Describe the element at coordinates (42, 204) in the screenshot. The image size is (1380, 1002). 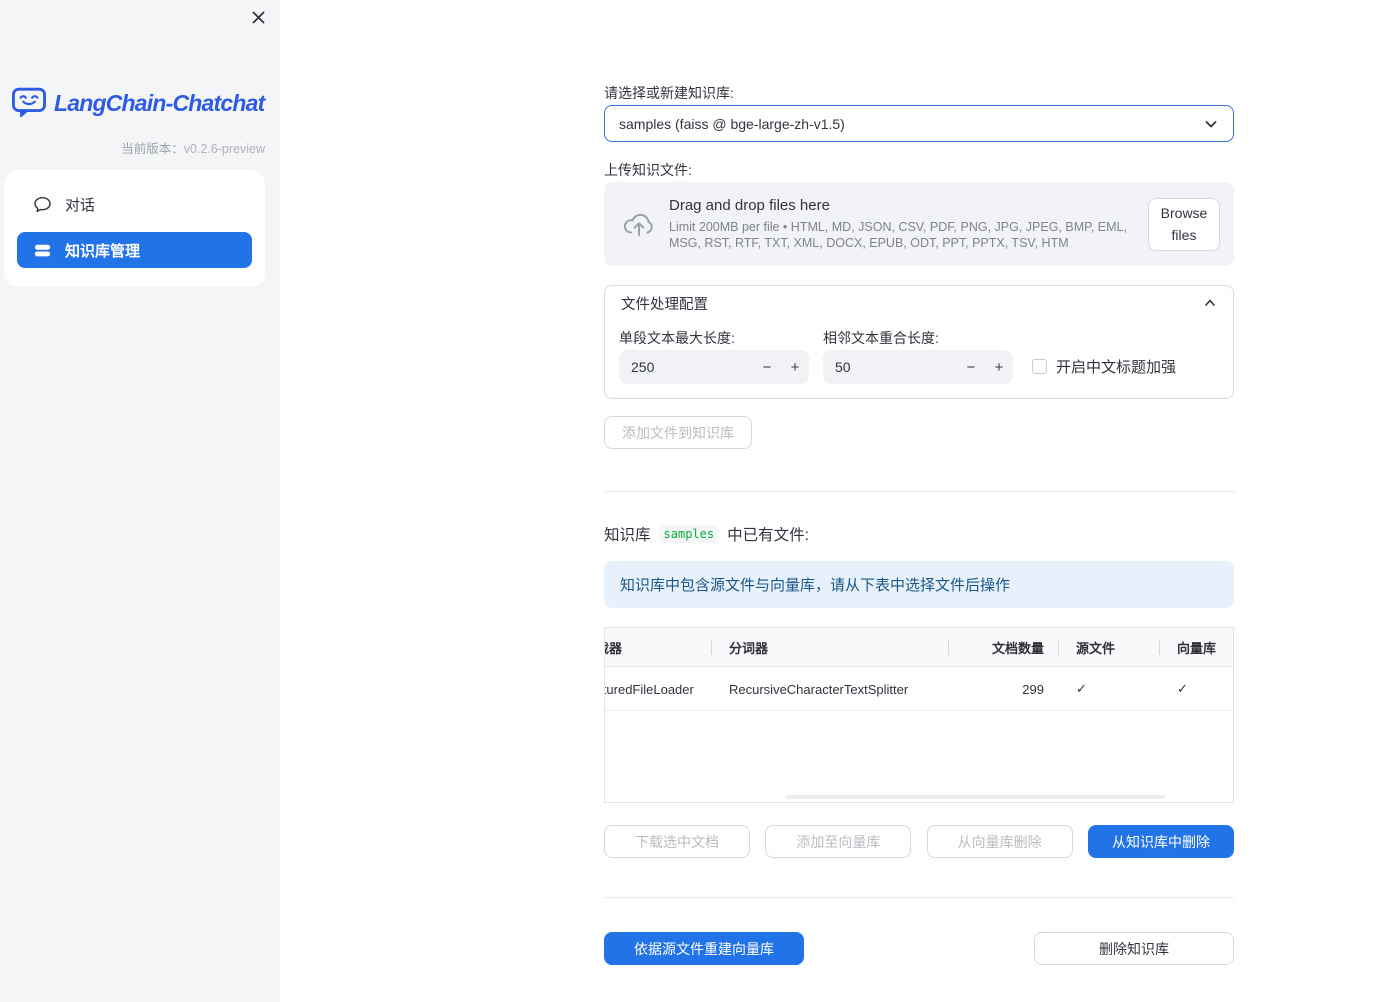
I see `chat-bubble-icon` at that location.